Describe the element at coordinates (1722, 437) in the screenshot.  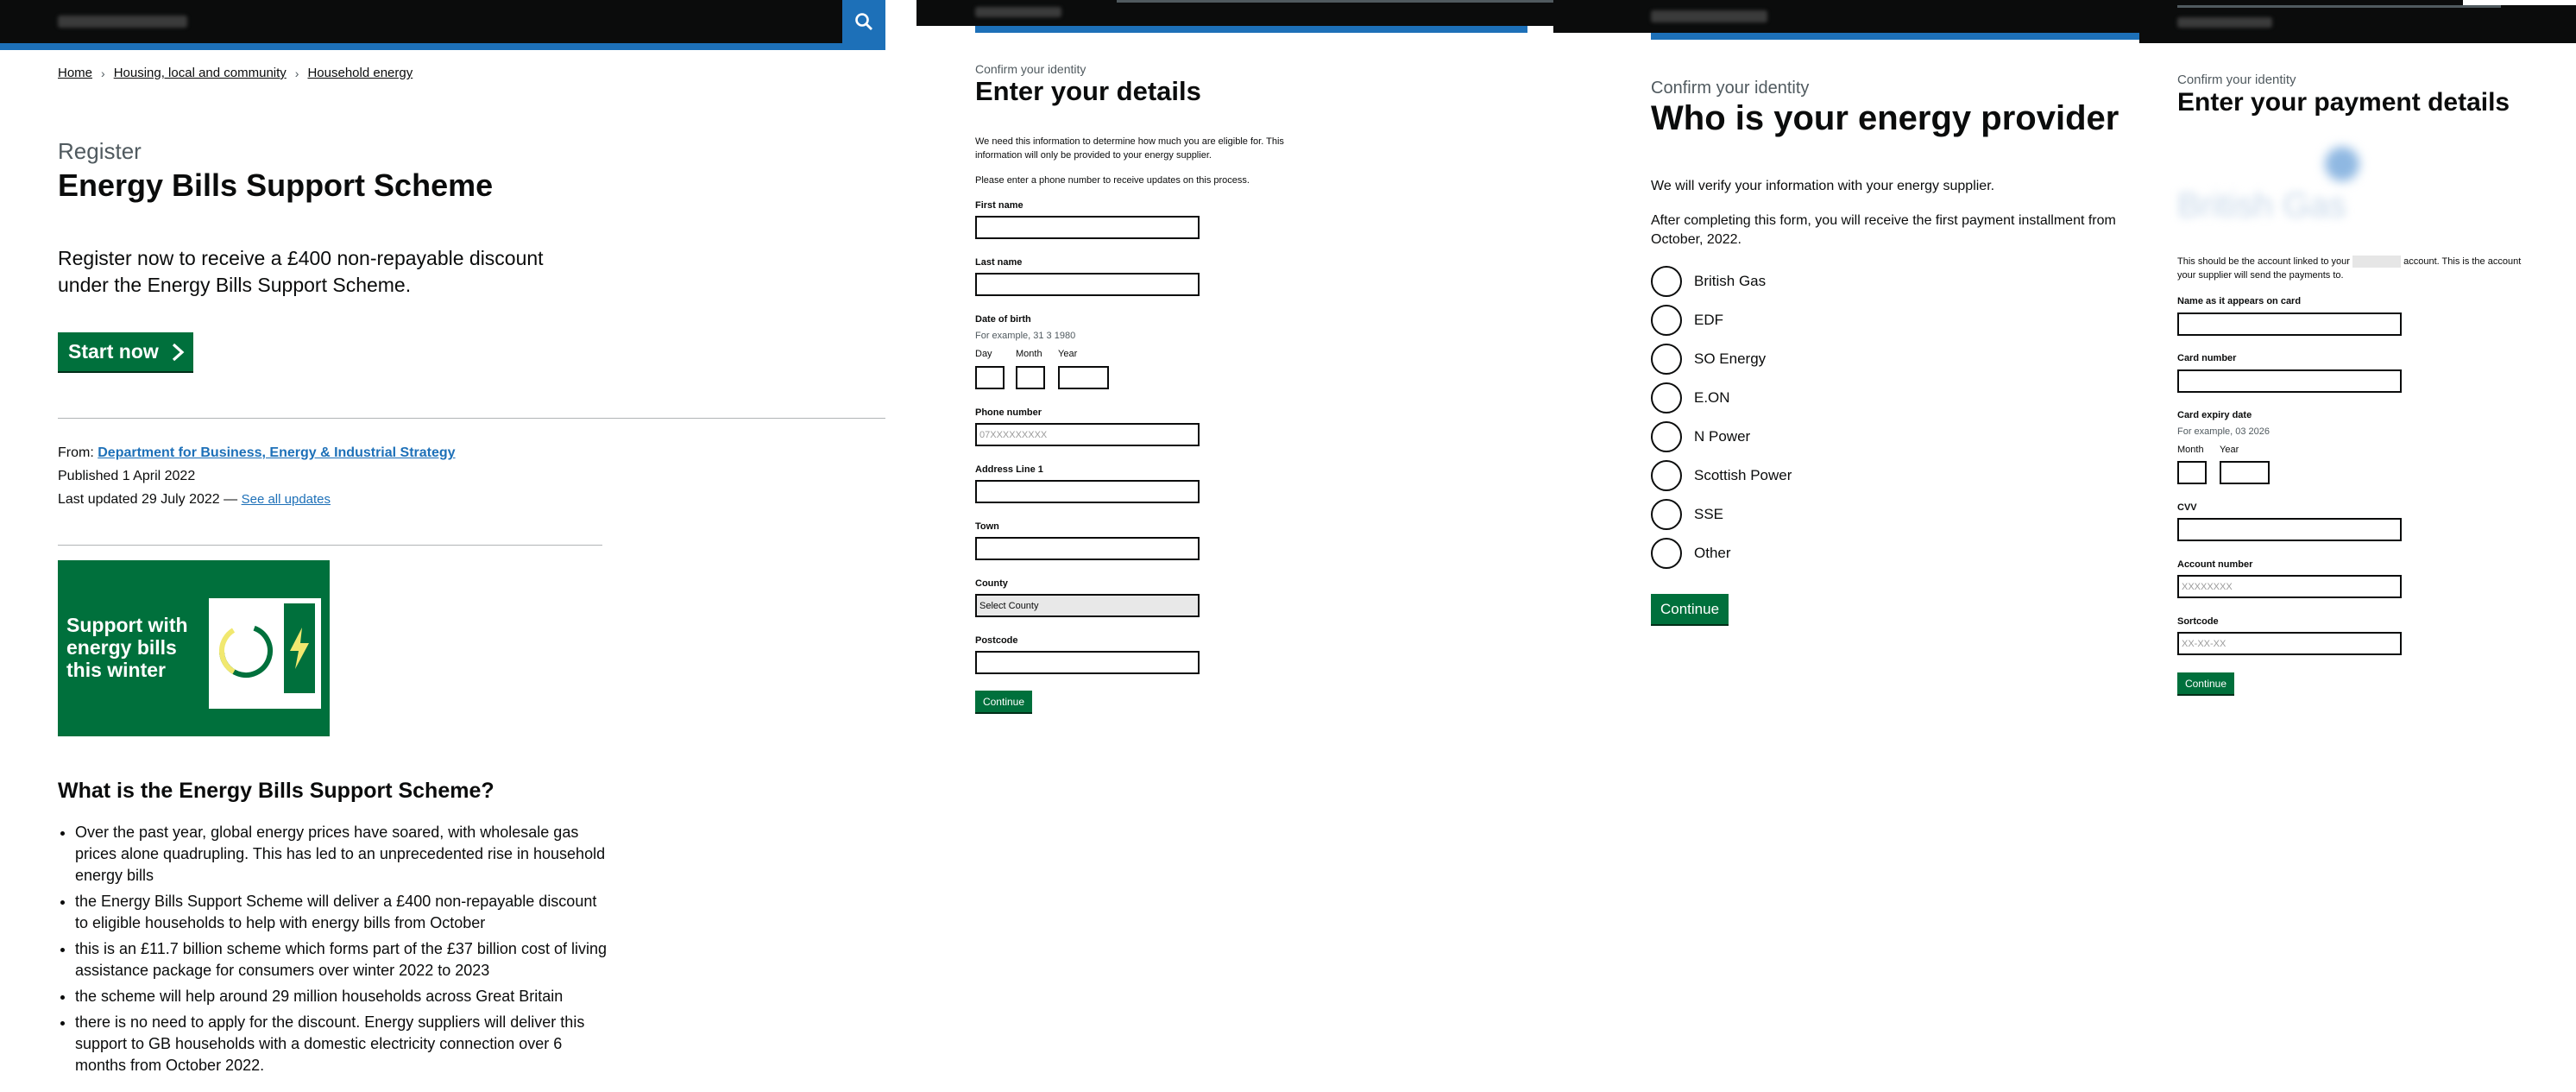
I see `option-label: N Power` at that location.